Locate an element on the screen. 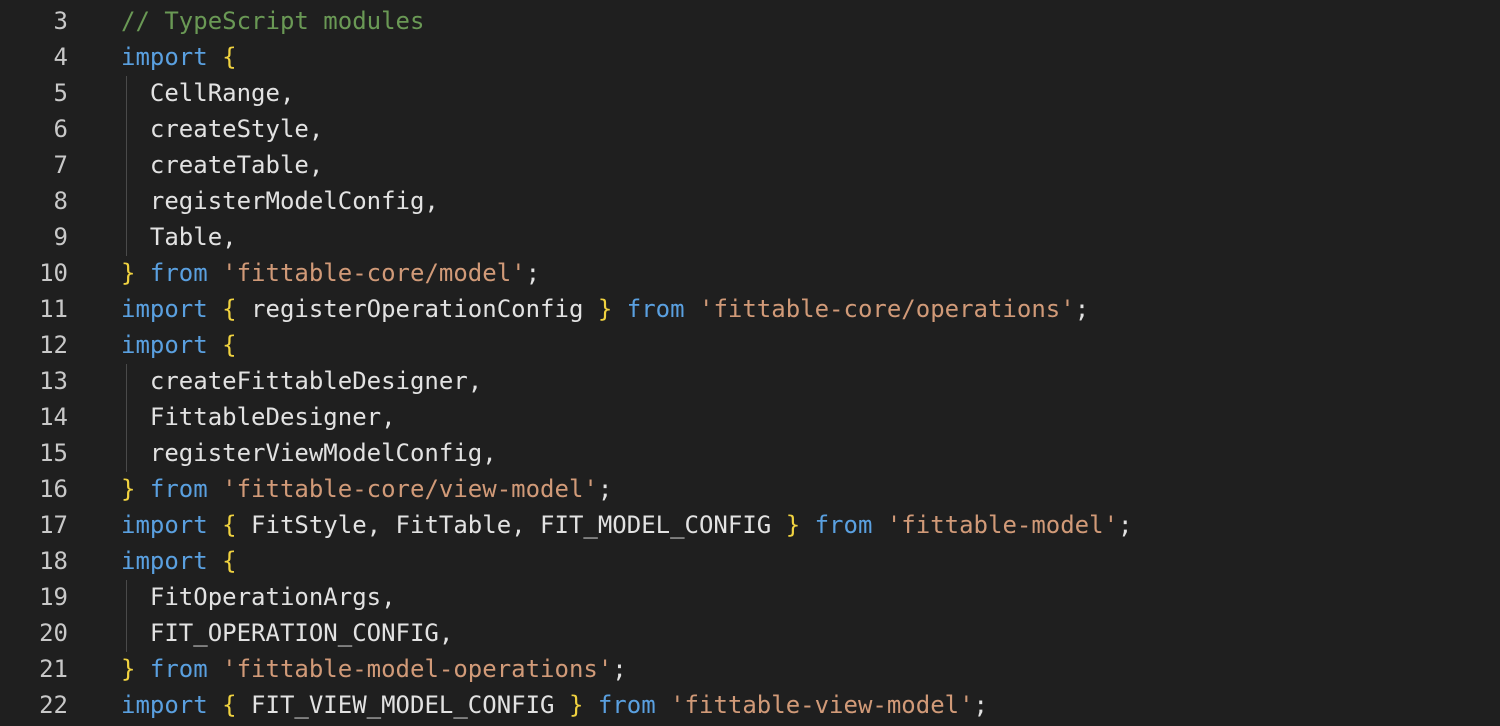  code-token: 'fittable-model' is located at coordinates (1002, 525).